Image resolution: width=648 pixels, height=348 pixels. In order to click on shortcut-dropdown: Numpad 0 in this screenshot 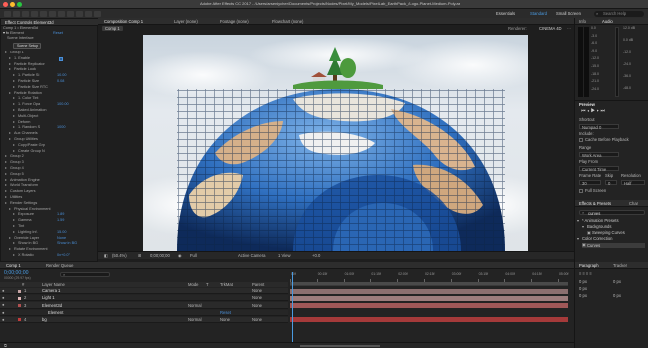, I will do `click(599, 126)`.